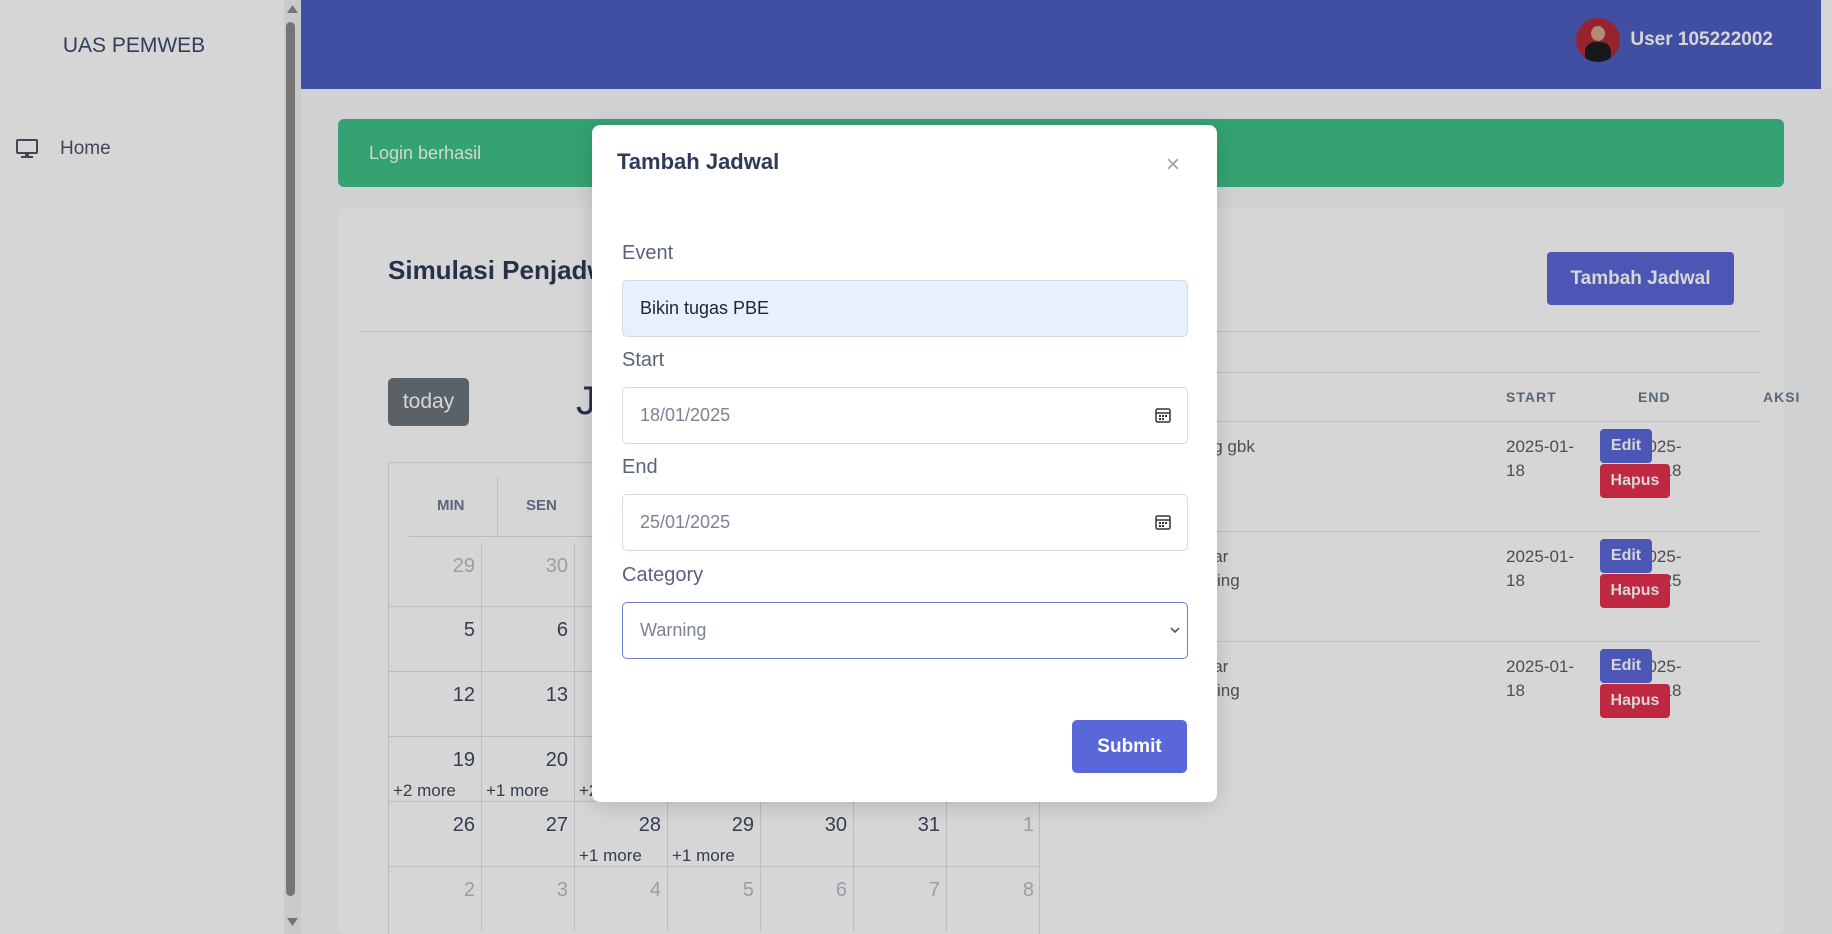 Image resolution: width=1832 pixels, height=934 pixels. I want to click on category-label: Category, so click(663, 575).